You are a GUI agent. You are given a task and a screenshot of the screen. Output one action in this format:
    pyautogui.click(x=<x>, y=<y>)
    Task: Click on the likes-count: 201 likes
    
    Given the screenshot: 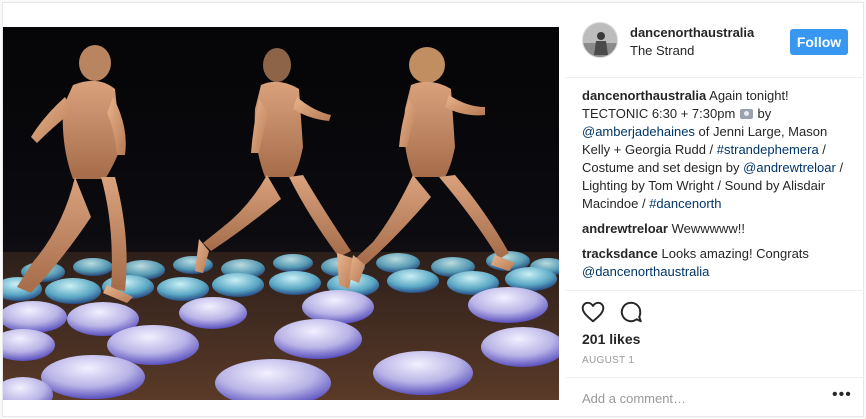 What is the action you would take?
    pyautogui.click(x=611, y=339)
    